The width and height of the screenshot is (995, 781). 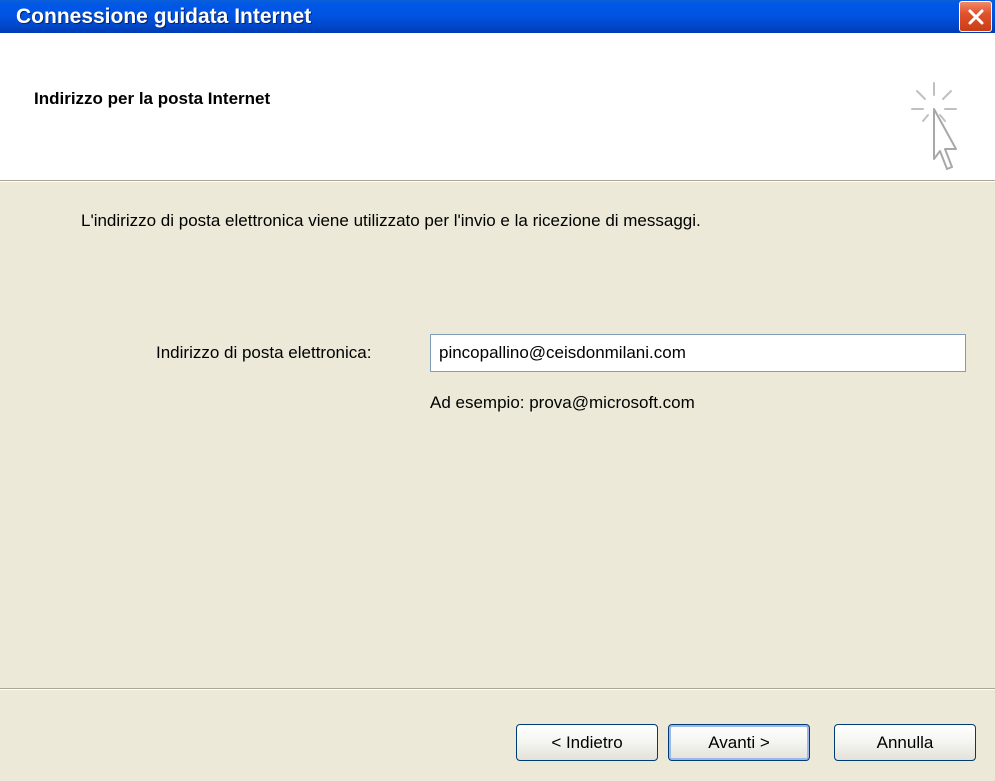 What do you see at coordinates (497, 16) in the screenshot?
I see `title-bar: Connessione guidata Internet` at bounding box center [497, 16].